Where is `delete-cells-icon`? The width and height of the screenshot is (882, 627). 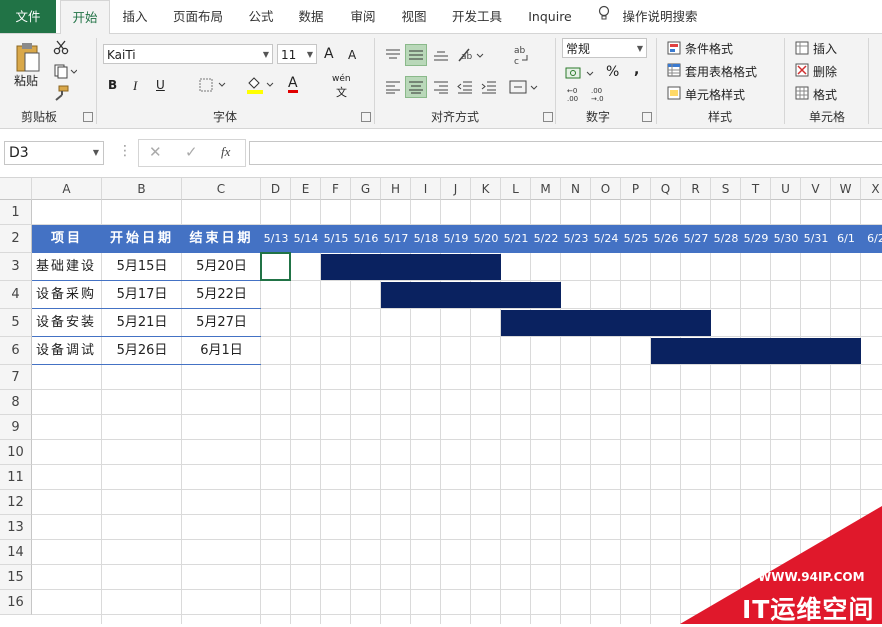
delete-cells-icon is located at coordinates (802, 70).